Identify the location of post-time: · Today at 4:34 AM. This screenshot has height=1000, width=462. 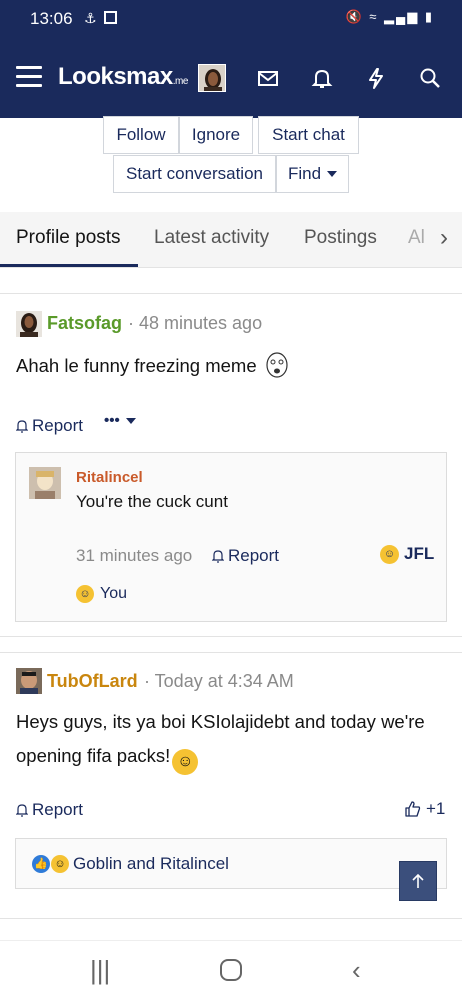
(219, 681).